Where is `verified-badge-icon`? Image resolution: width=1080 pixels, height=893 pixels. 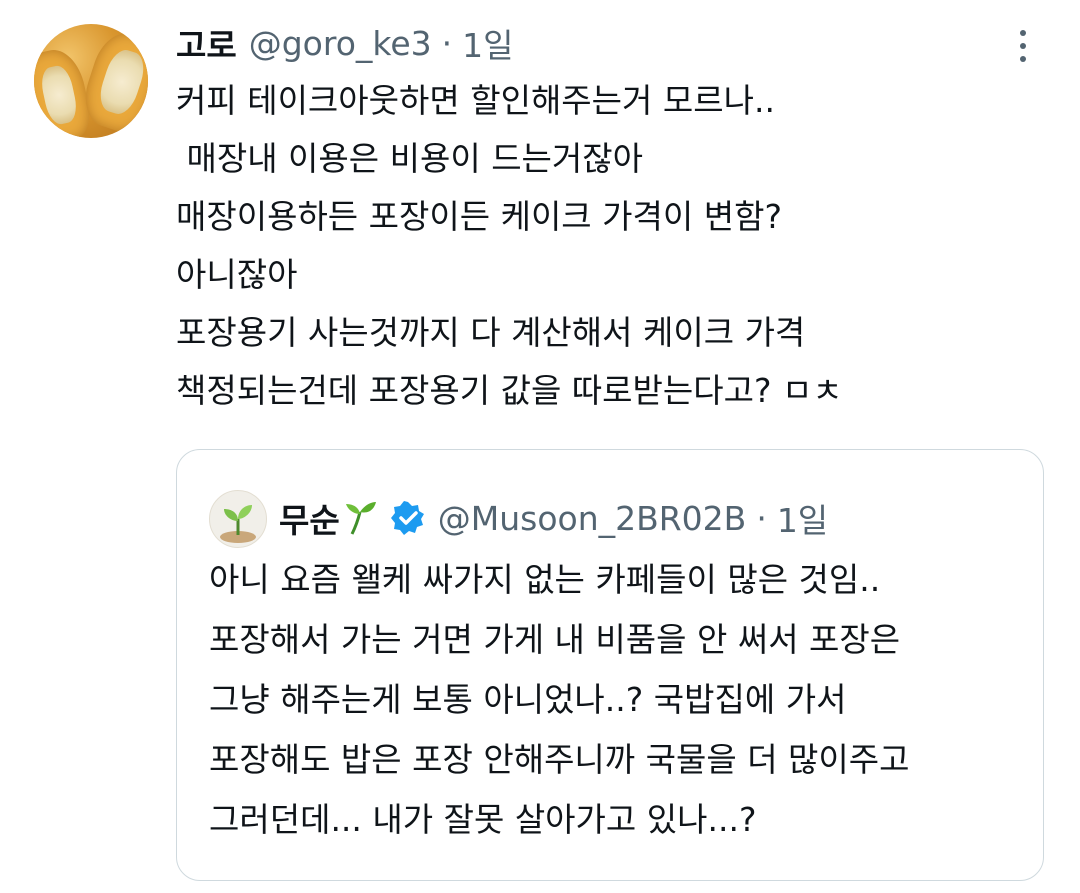
verified-badge-icon is located at coordinates (408, 518).